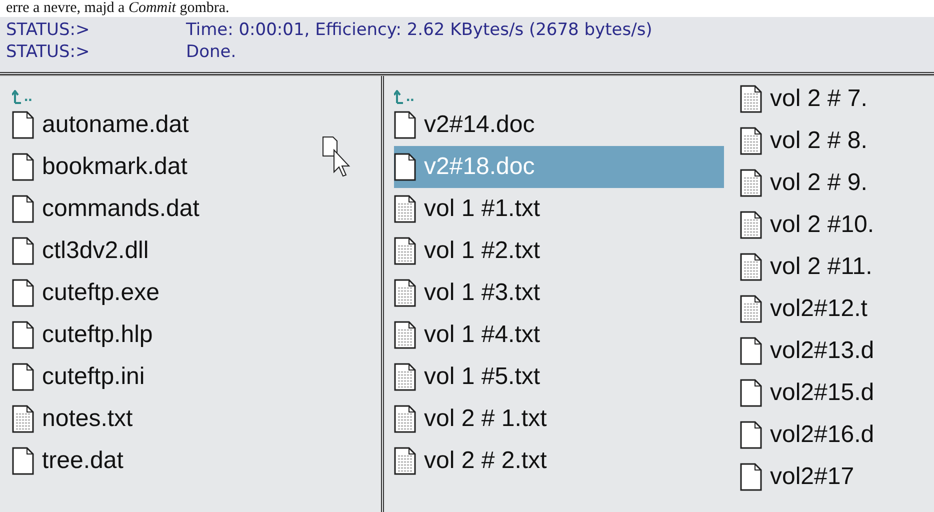 This screenshot has height=512, width=934. Describe the element at coordinates (196, 293) in the screenshot. I see `file-row: cuteftp.exe` at that location.